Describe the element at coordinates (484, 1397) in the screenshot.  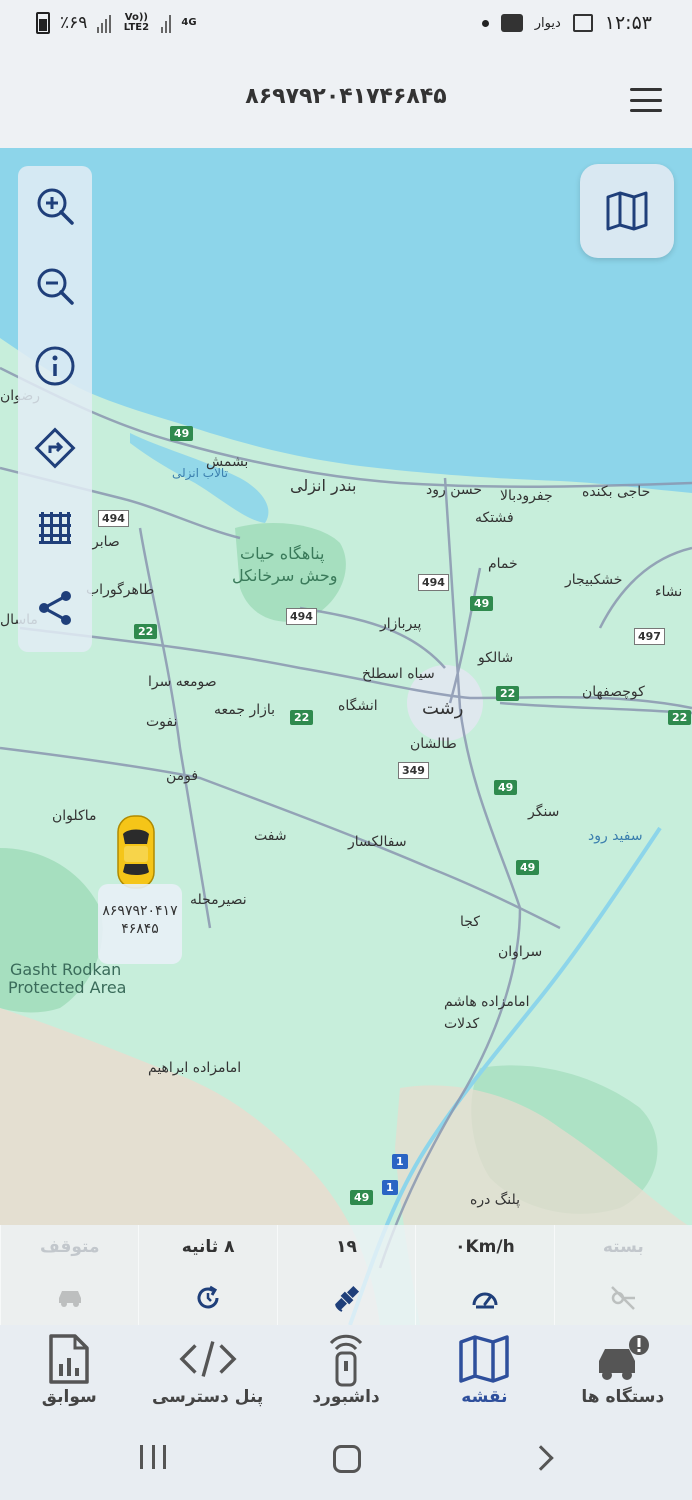
I see `nav-map-label: نقشه` at that location.